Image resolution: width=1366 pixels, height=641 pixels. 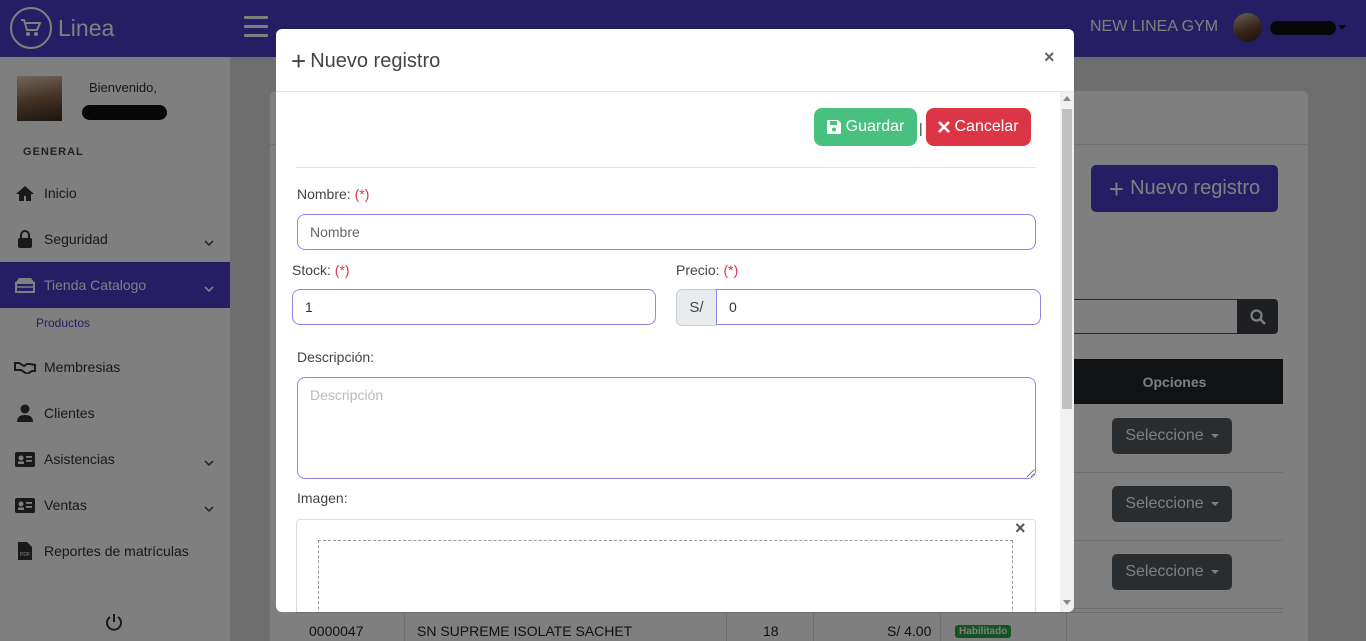 What do you see at coordinates (1067, 98) in the screenshot?
I see `scroll-up-icon` at bounding box center [1067, 98].